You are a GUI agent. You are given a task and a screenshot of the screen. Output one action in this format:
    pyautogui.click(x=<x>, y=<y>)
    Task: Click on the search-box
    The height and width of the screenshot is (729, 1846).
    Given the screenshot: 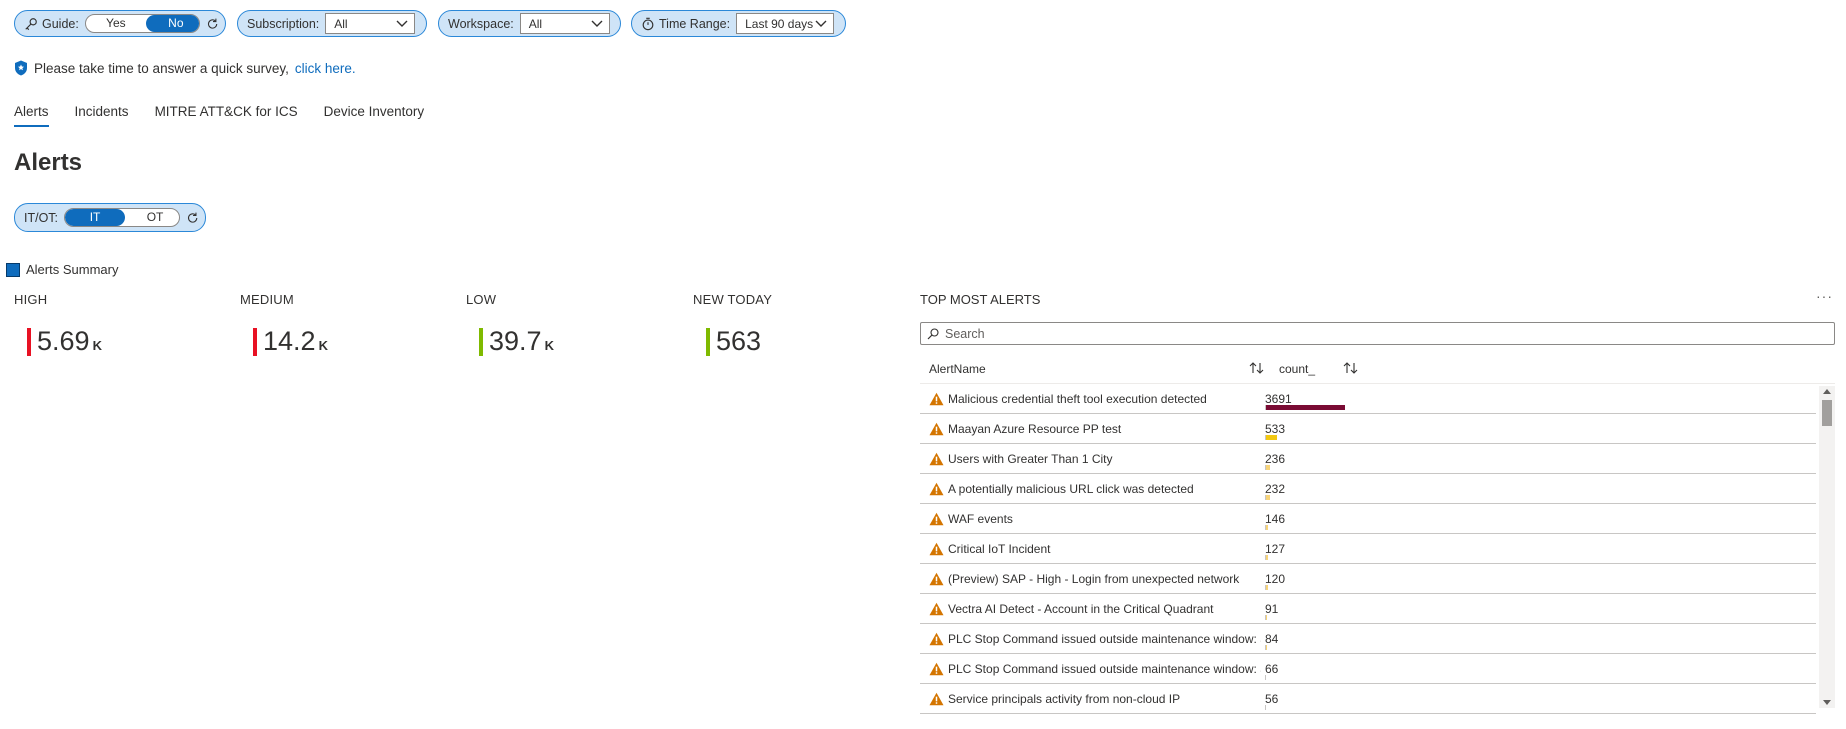 What is the action you would take?
    pyautogui.click(x=1377, y=333)
    